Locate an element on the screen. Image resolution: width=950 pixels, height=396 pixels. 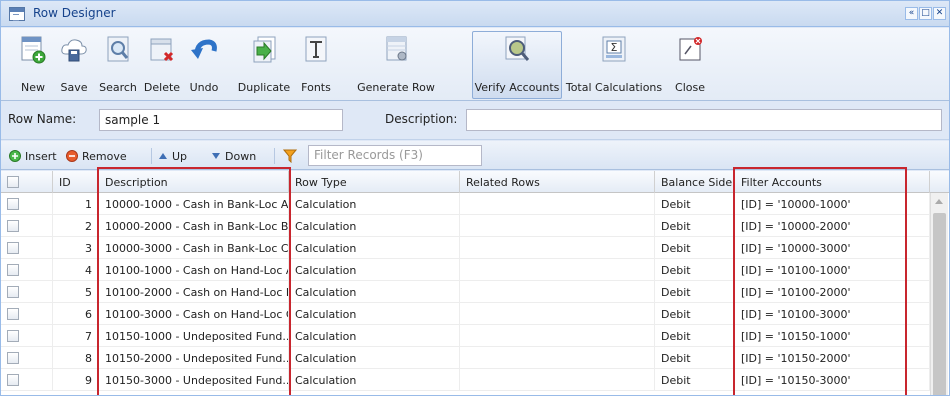
row-filter-accounts: [ID] = '10000-1000' is located at coordinates (832, 204).